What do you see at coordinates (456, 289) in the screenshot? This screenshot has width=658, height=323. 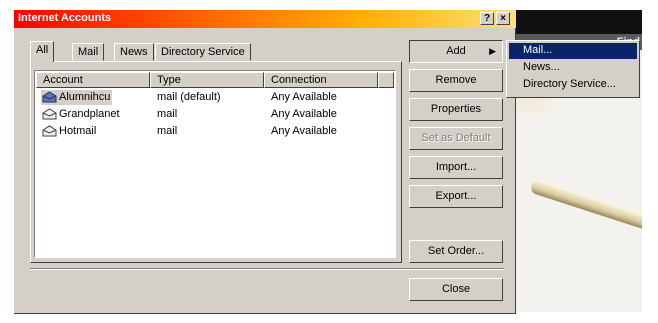 I see `close-button: Close` at bounding box center [456, 289].